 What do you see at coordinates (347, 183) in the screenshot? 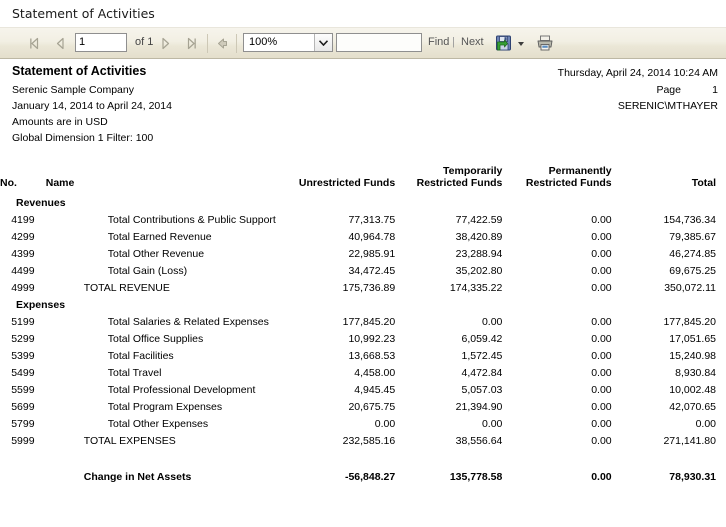
I see `column-header-unrestricted-line: Unrestricted Funds` at bounding box center [347, 183].